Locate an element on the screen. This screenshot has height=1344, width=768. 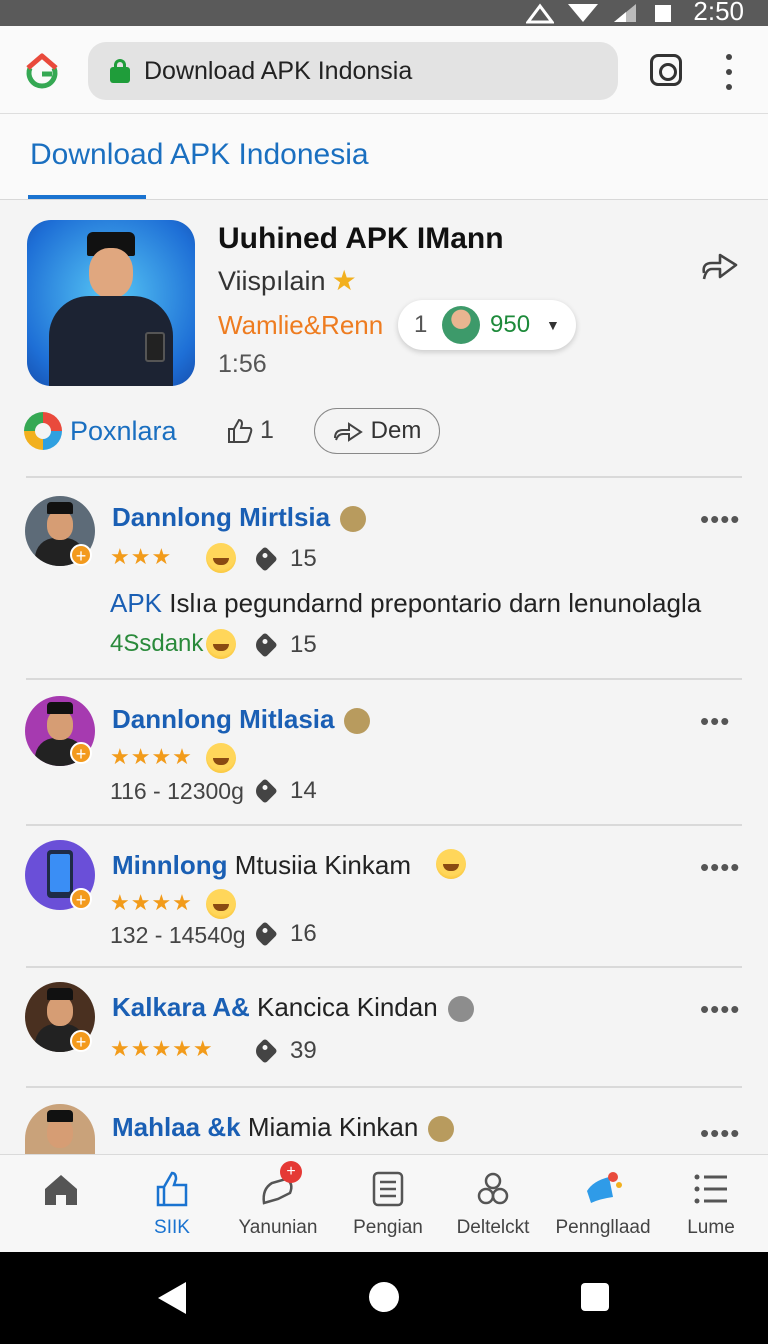
tag-count: 39 is located at coordinates (284, 1051).